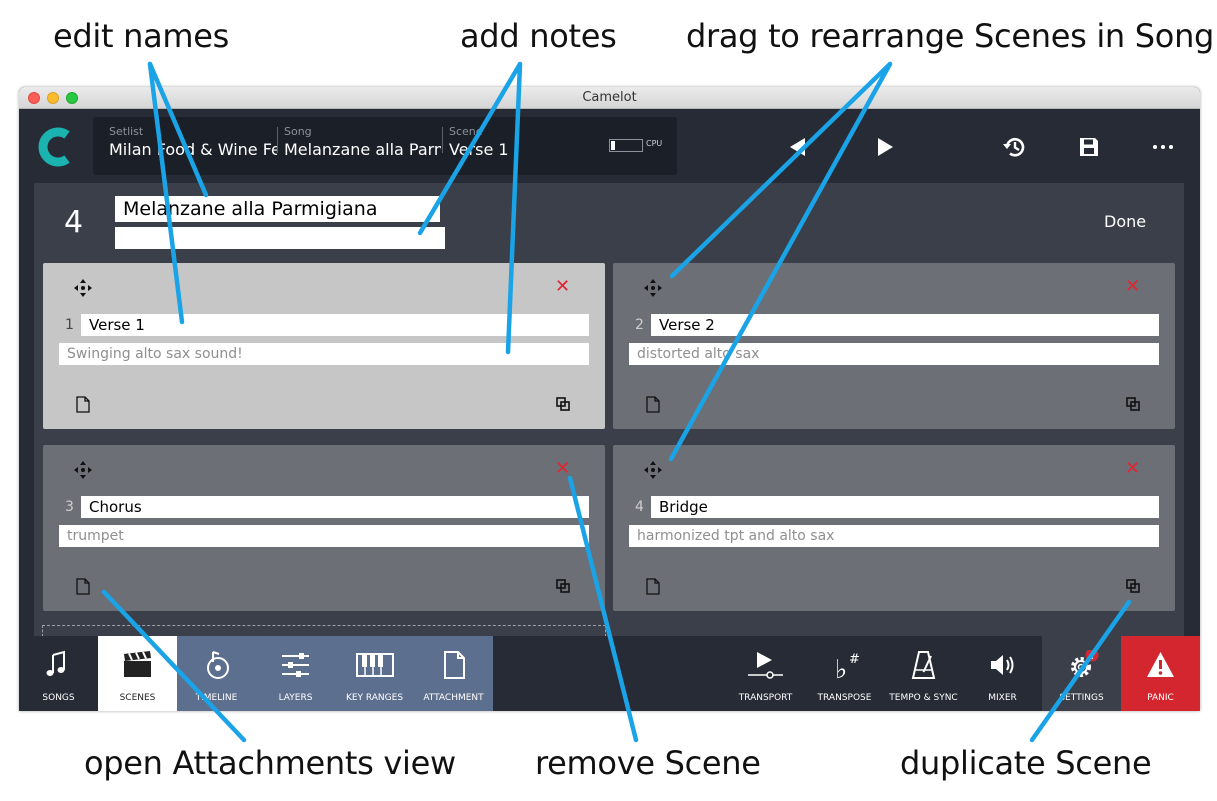  What do you see at coordinates (335, 507) in the screenshot?
I see `scene-name-field: Chorus` at bounding box center [335, 507].